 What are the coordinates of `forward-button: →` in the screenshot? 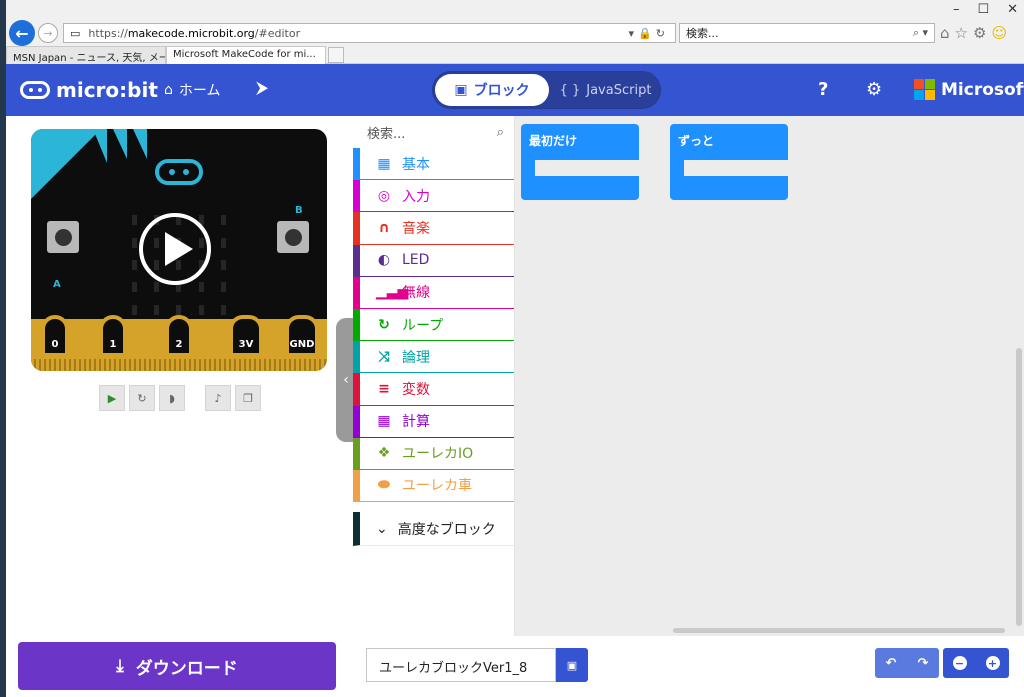 It's located at (48, 33).